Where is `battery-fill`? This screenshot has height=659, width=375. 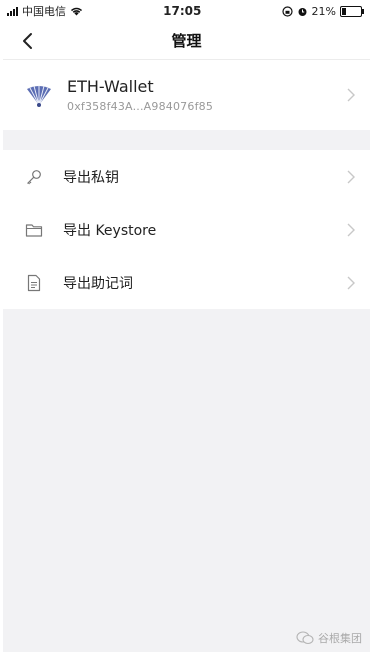 battery-fill is located at coordinates (344, 11).